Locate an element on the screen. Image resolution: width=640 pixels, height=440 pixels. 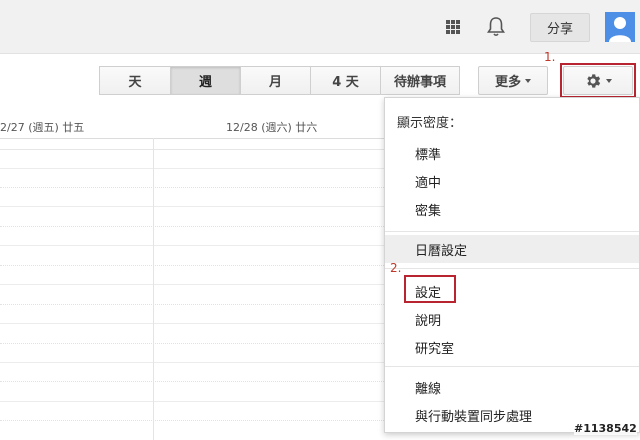
apps-grid-icon is located at coordinates (453, 27).